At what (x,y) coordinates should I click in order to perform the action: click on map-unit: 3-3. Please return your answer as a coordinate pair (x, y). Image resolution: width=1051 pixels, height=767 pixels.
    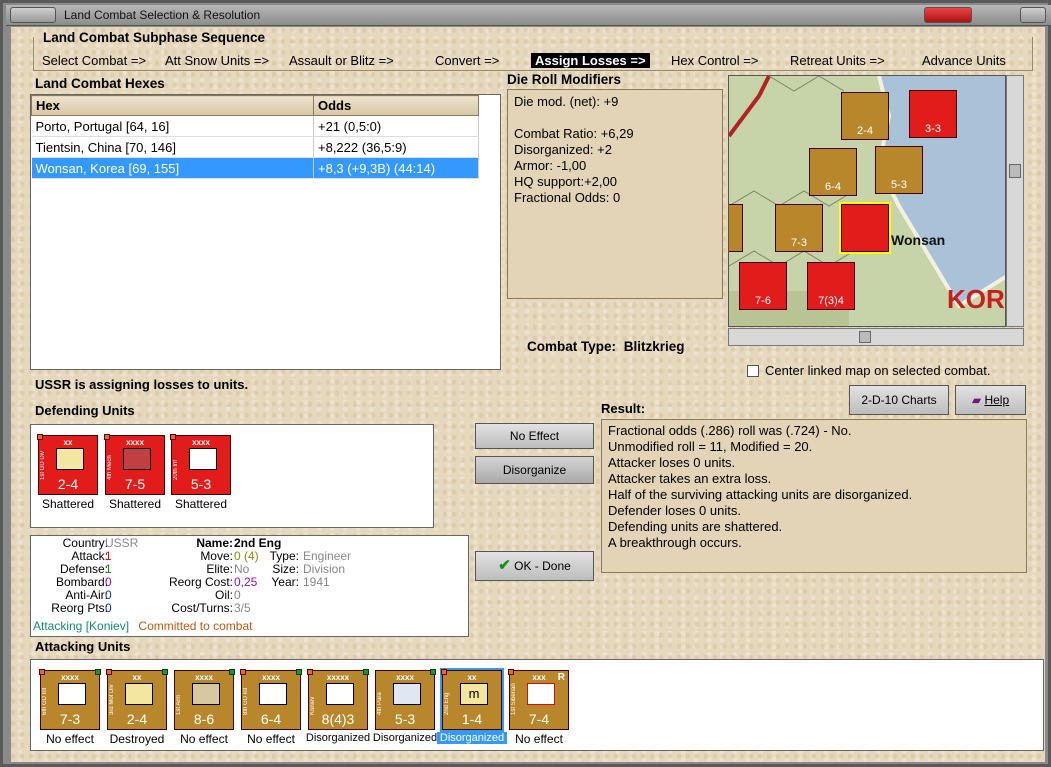
    Looking at the image, I should click on (933, 114).